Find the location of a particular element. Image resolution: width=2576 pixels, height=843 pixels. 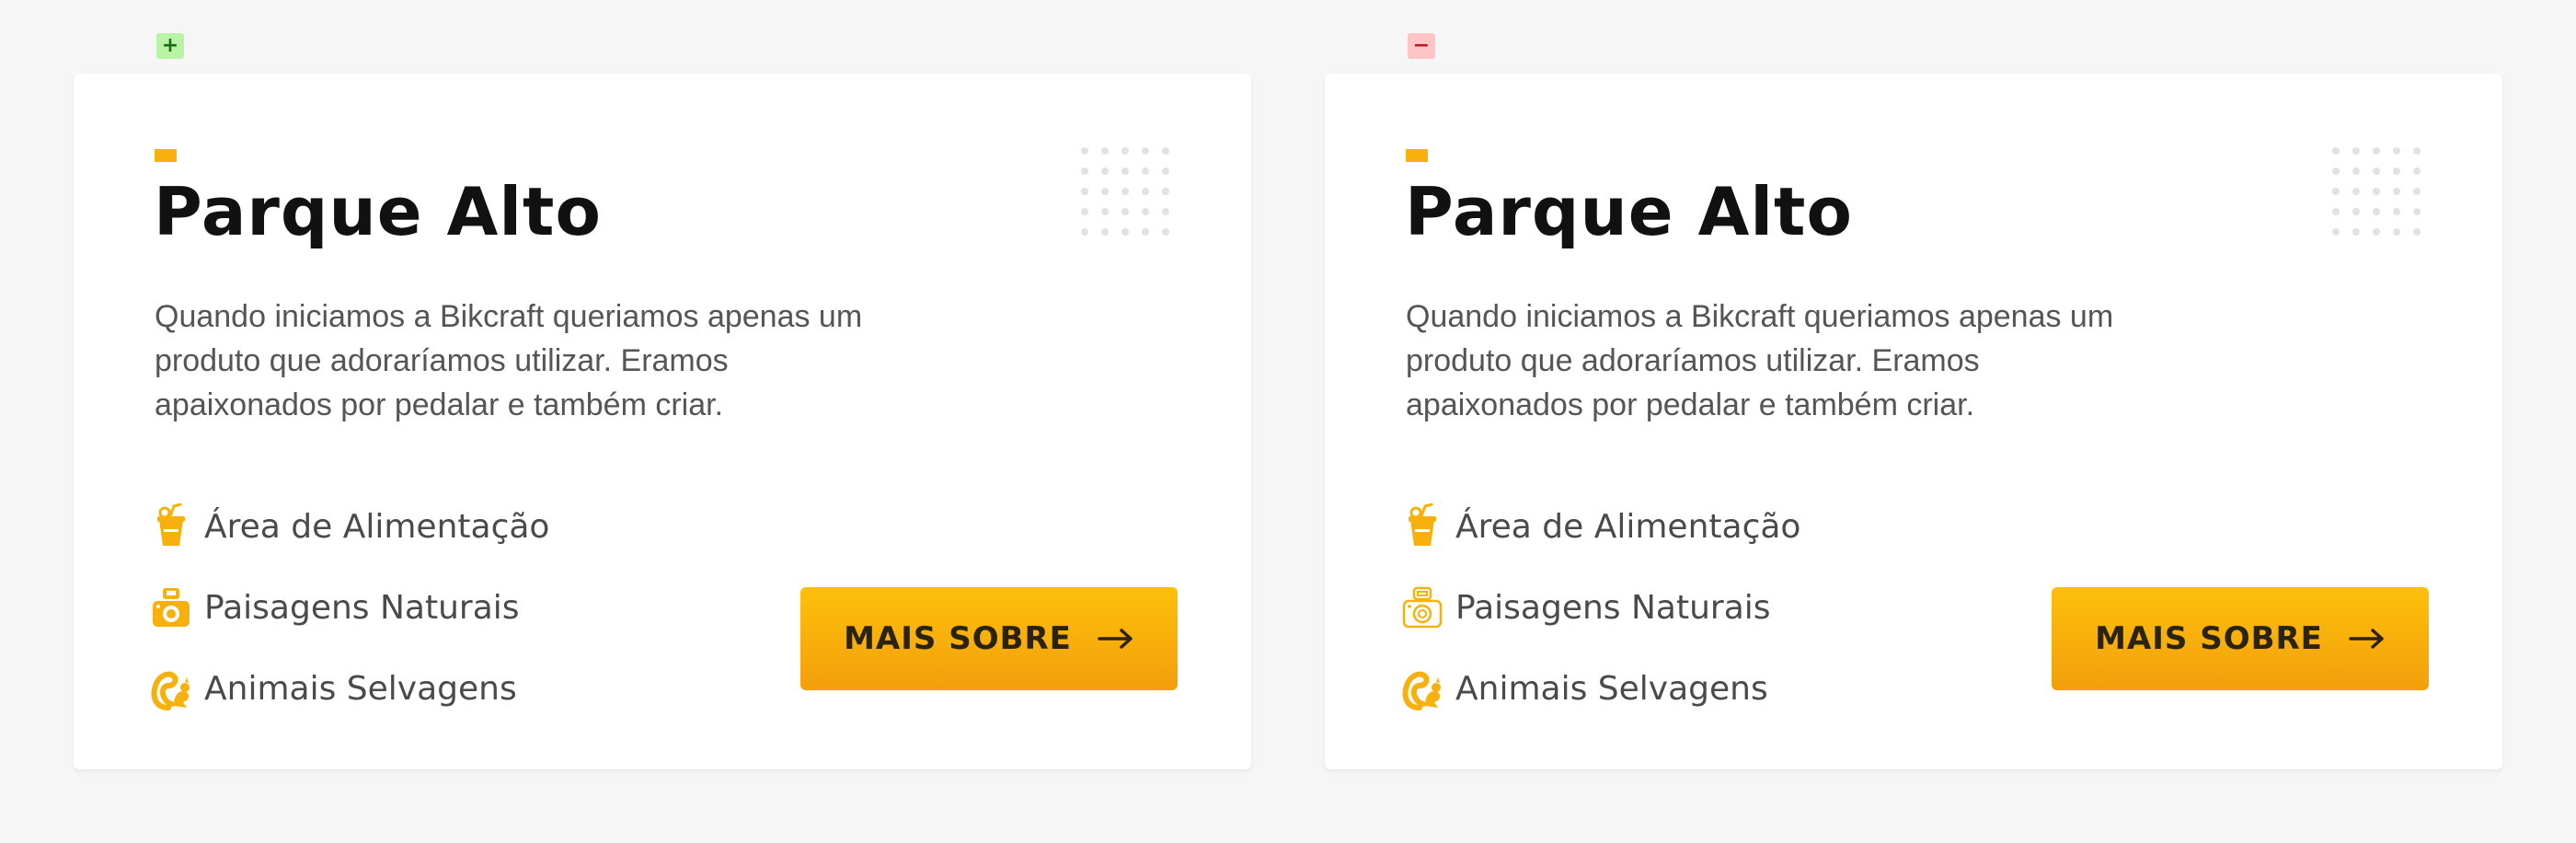

diff-added-badge: + is located at coordinates (170, 46).